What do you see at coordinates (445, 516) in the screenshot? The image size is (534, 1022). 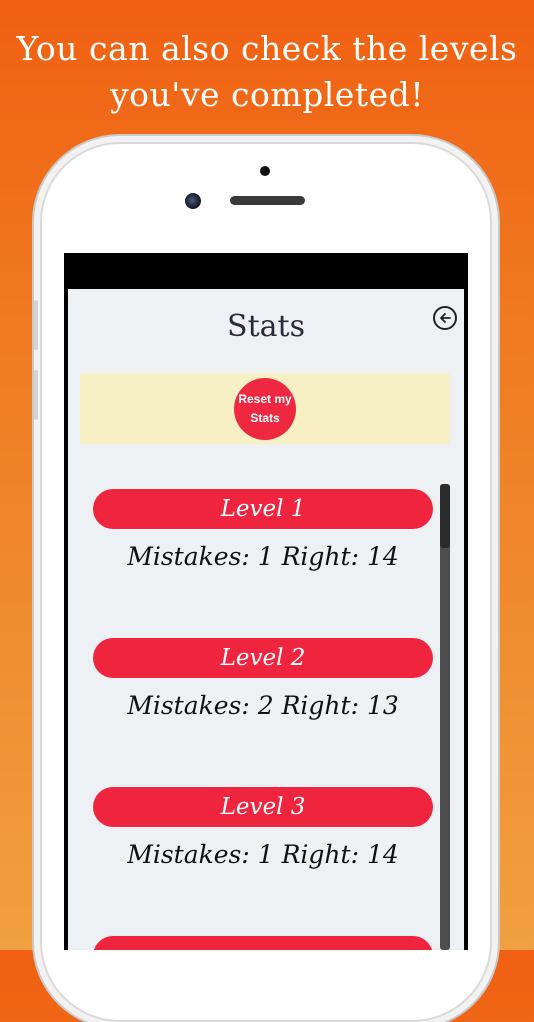 I see `scrollbar-thumb` at bounding box center [445, 516].